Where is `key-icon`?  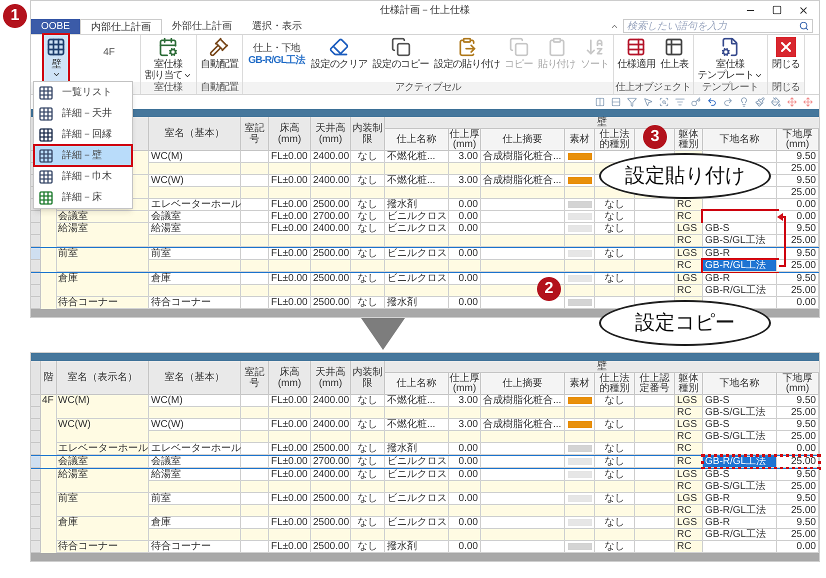
key-icon is located at coordinates (696, 102).